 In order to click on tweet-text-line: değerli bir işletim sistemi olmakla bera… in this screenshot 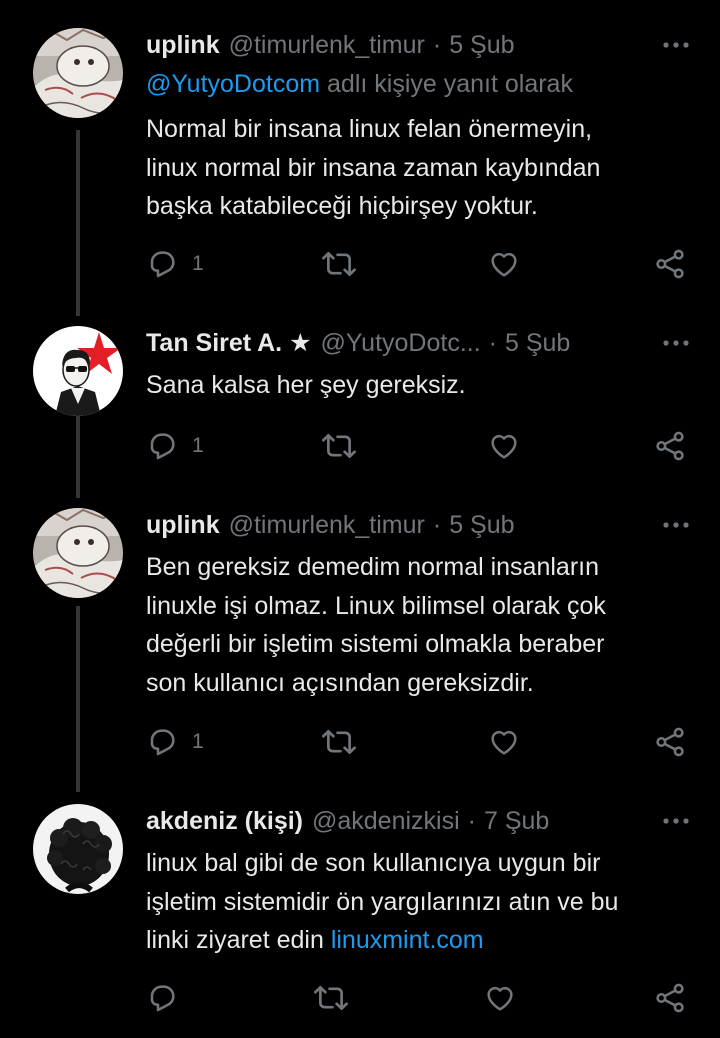, I will do `click(375, 644)`.